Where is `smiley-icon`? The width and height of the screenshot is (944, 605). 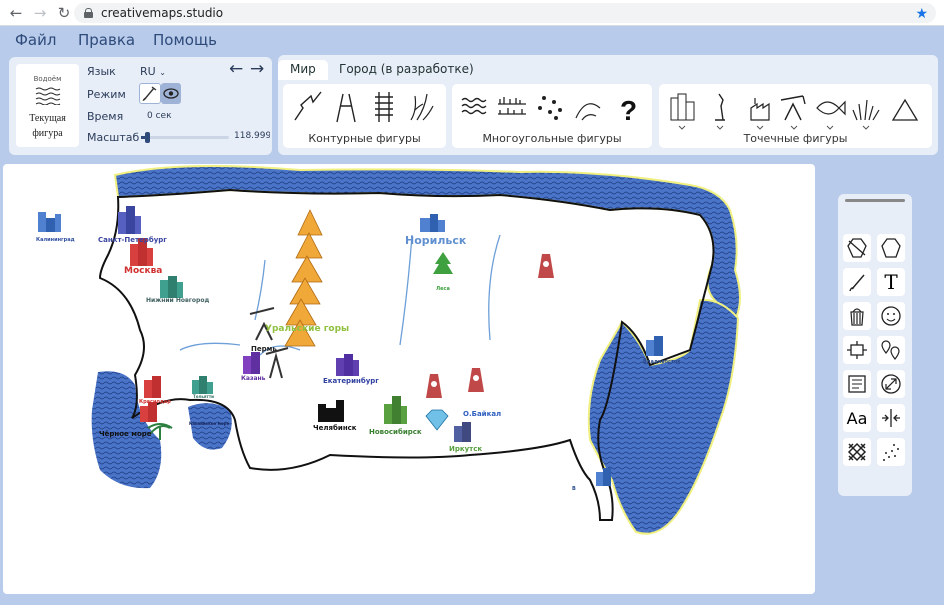 smiley-icon is located at coordinates (891, 316).